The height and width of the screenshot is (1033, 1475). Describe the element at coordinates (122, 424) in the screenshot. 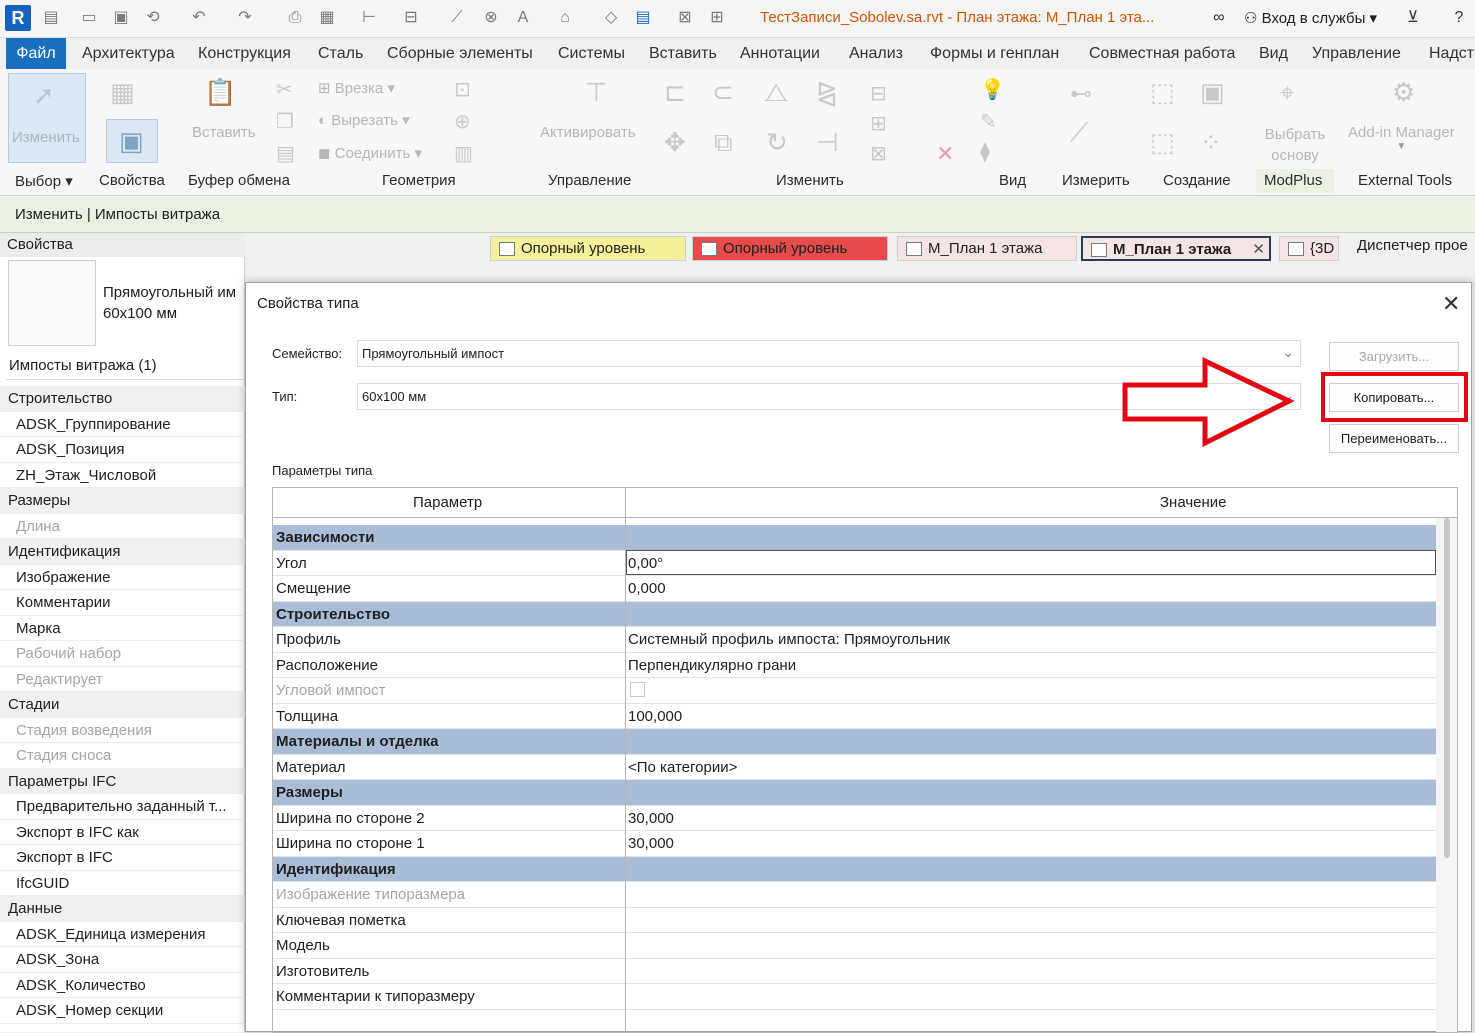

I see `property-row: ADSK_Группирование` at that location.